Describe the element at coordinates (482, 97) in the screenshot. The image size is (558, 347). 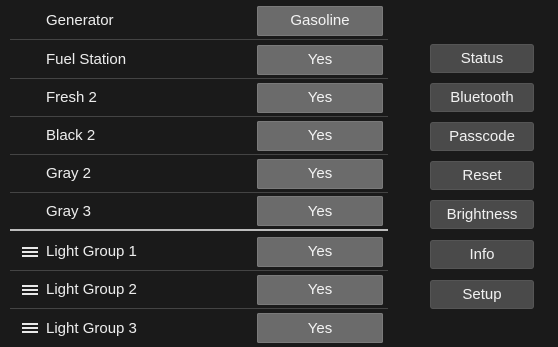
I see `bluetooth-button: Bluetooth` at that location.